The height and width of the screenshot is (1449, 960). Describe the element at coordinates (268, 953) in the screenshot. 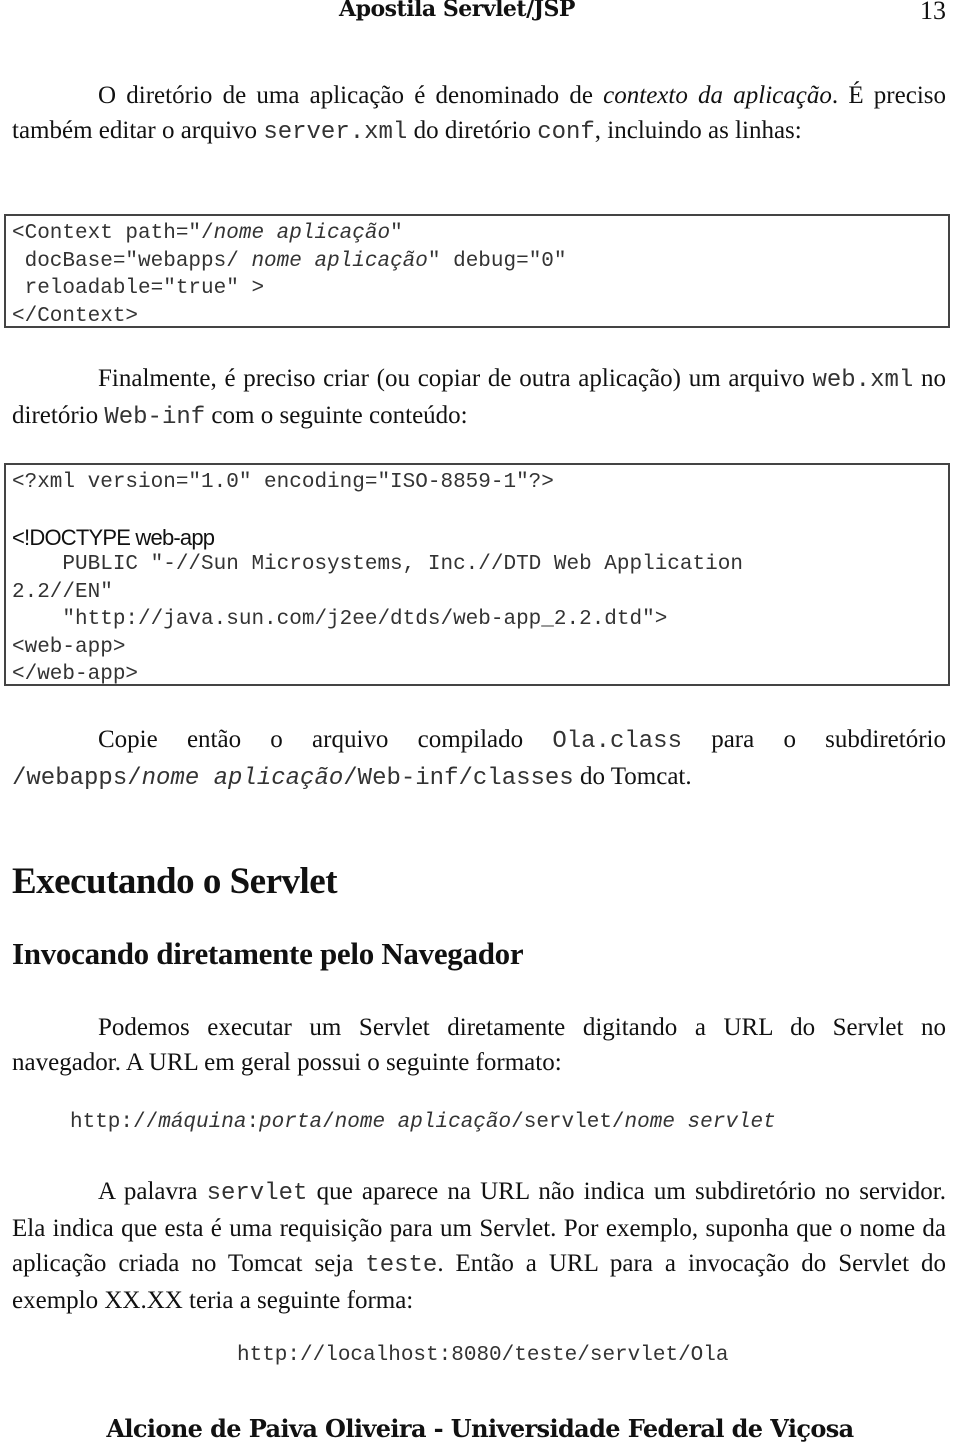

I see `subsection-heading: Invocando diretamente pelo Navegador` at that location.